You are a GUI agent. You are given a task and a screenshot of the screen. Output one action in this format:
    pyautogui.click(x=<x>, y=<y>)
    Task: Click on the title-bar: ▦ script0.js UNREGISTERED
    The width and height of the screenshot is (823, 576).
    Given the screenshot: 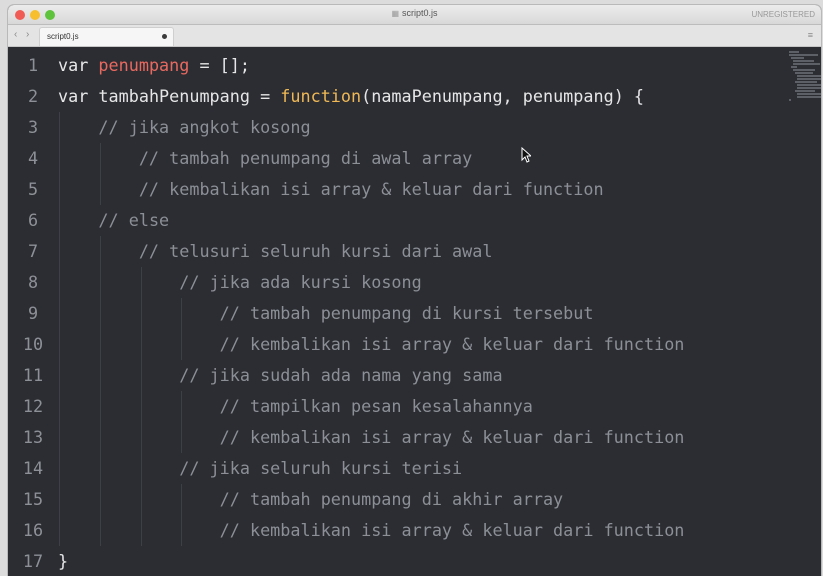 What is the action you would take?
    pyautogui.click(x=414, y=15)
    